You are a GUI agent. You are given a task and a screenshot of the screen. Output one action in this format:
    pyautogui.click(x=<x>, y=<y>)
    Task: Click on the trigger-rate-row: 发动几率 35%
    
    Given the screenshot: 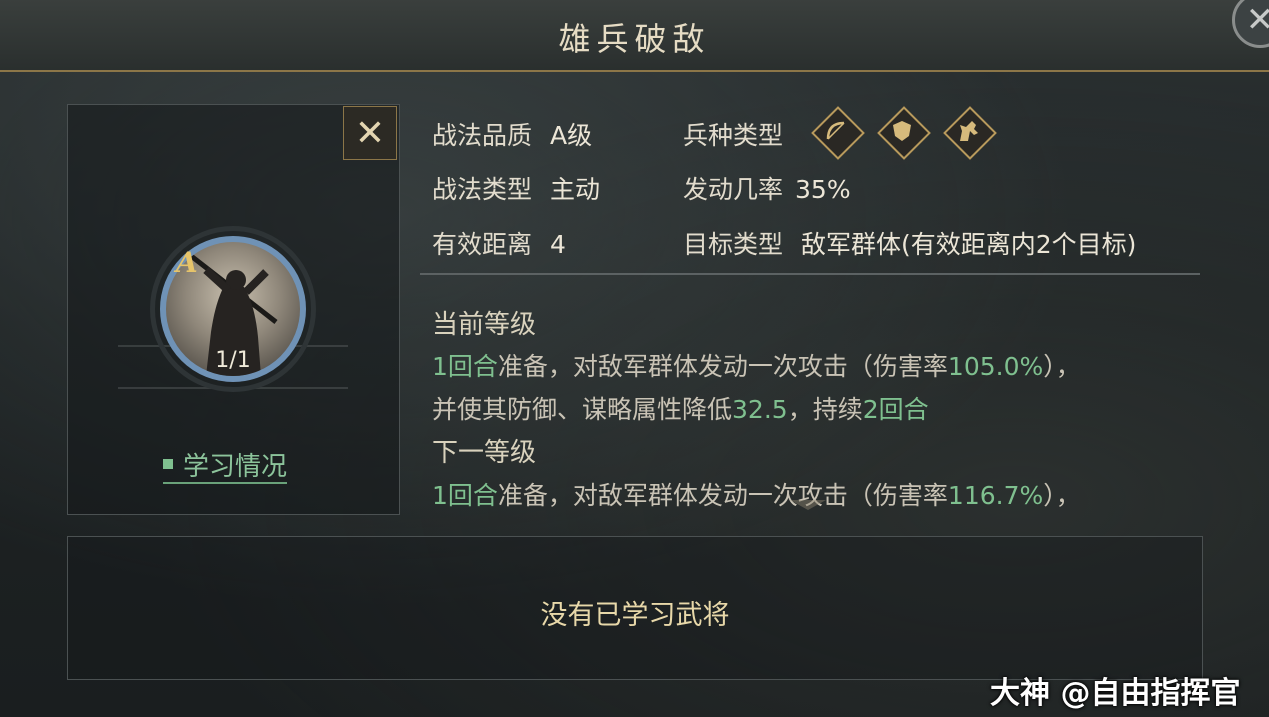 What is the action you would take?
    pyautogui.click(x=767, y=188)
    